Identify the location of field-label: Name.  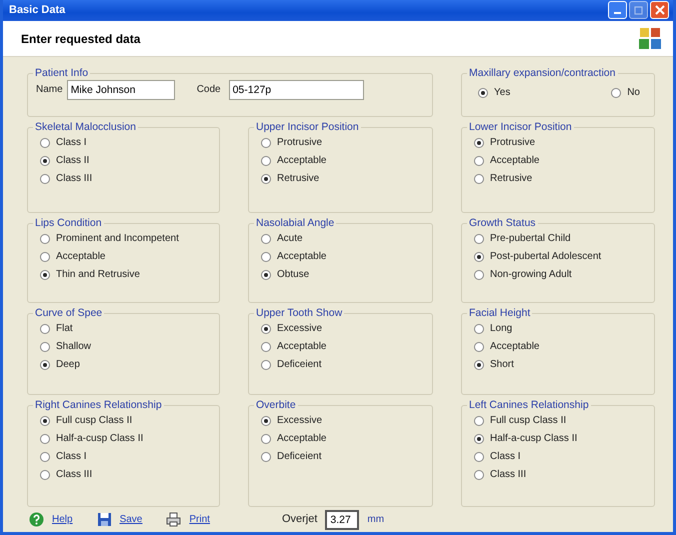
(49, 90).